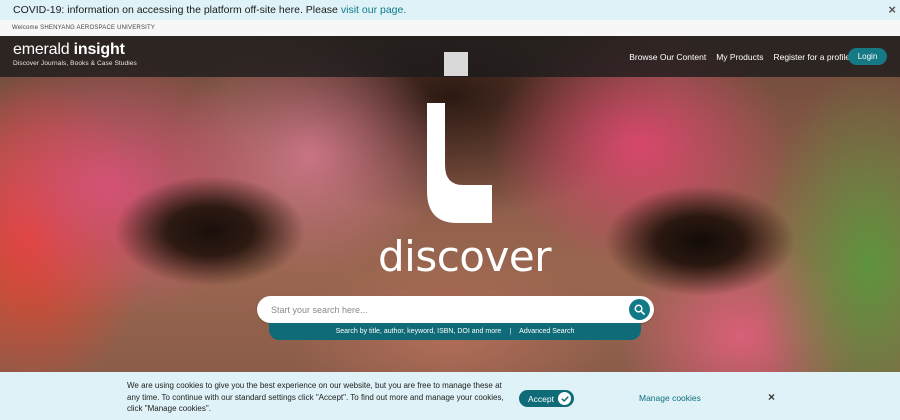  I want to click on brand-tagline: Discover Journals, Books & Case Studies, so click(75, 63).